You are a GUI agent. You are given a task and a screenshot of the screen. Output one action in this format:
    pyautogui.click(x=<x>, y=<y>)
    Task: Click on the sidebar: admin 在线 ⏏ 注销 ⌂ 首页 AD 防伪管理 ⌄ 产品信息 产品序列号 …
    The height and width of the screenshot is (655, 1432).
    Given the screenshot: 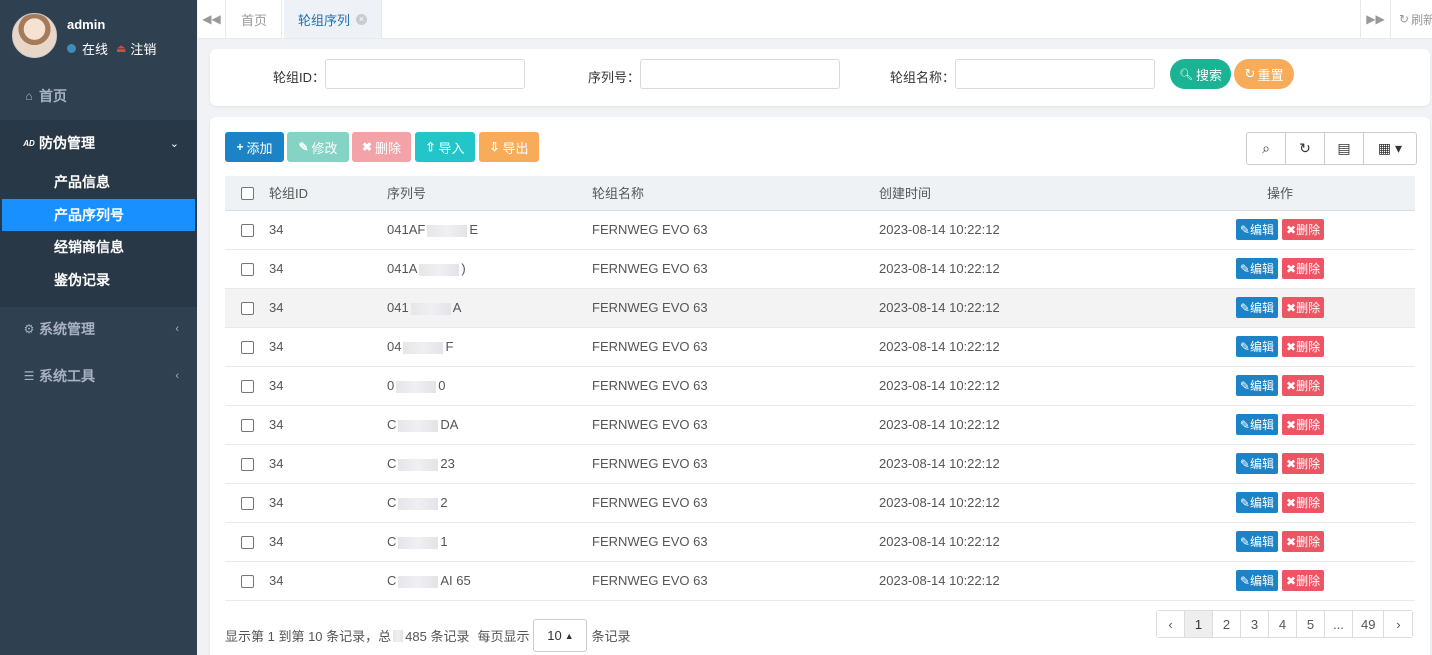 What is the action you would take?
    pyautogui.click(x=98, y=327)
    